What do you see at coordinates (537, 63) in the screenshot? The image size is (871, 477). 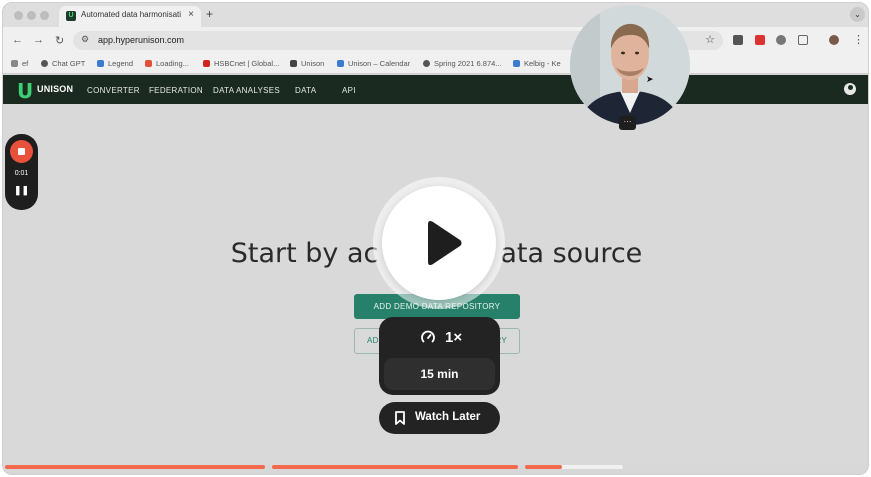 I see `bookmark-item: Kelbig - Ke` at bounding box center [537, 63].